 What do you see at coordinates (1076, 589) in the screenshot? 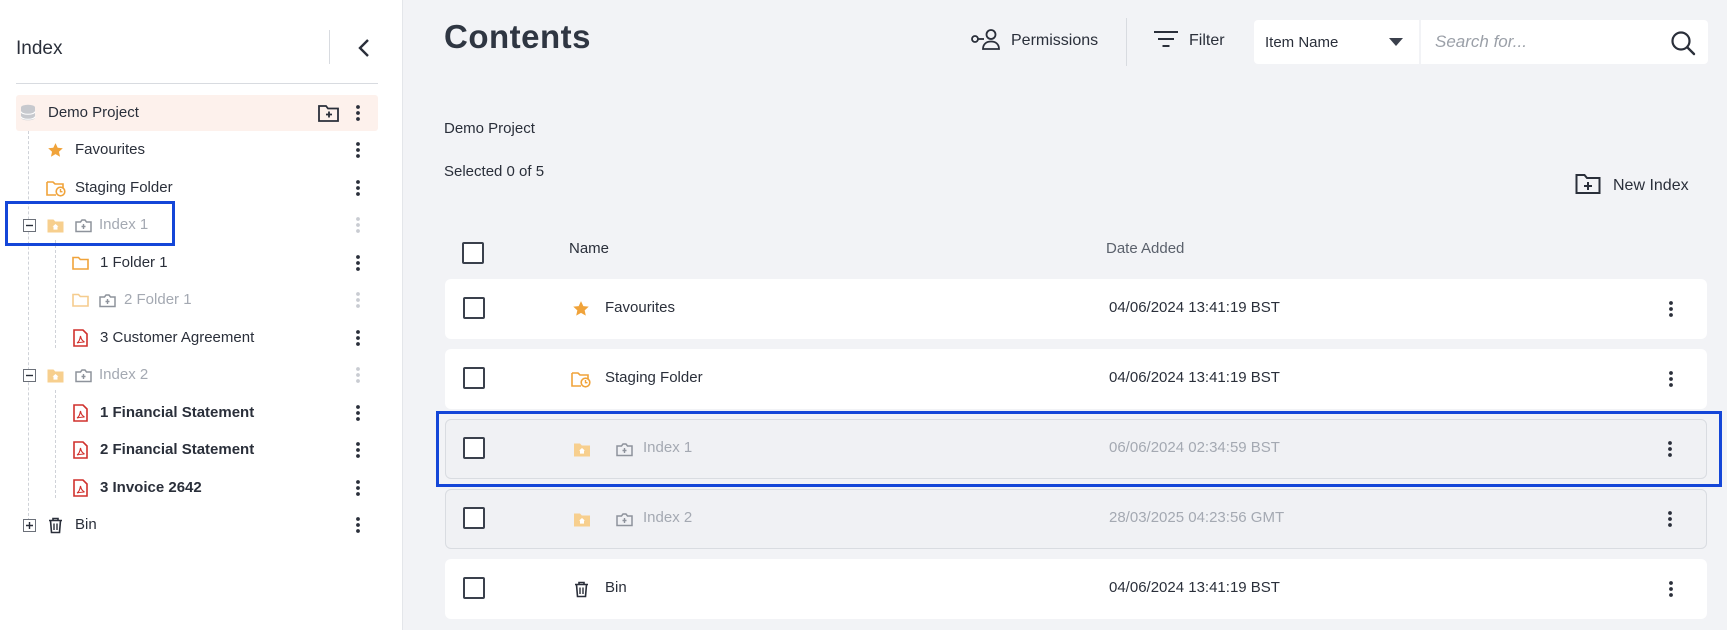
I see `table-row: Bin 04/06/2024 13:41:19 BST` at bounding box center [1076, 589].